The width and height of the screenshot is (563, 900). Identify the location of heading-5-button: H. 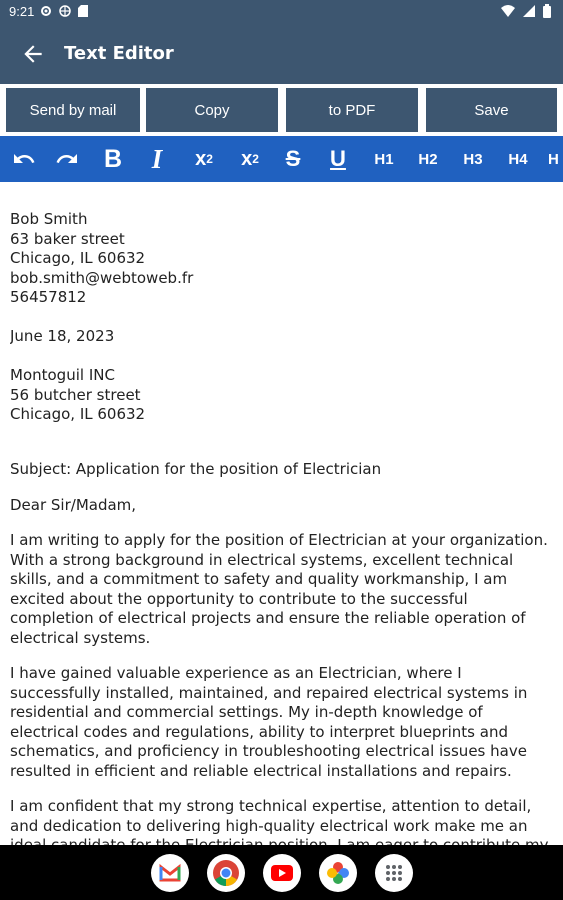
(555, 159).